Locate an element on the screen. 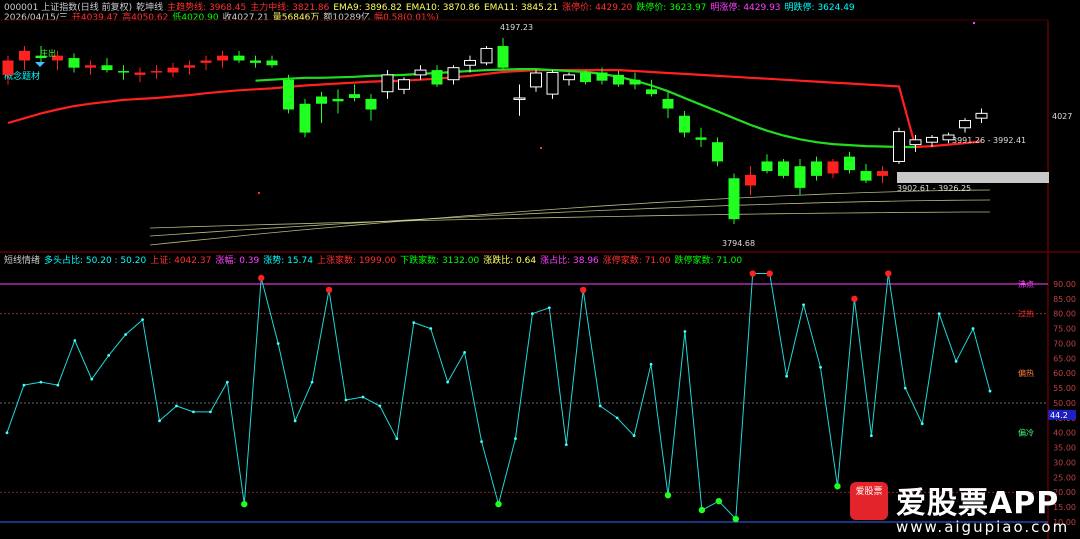 This screenshot has width=1080, height=539. right-axis-price: 4027 is located at coordinates (1062, 116).